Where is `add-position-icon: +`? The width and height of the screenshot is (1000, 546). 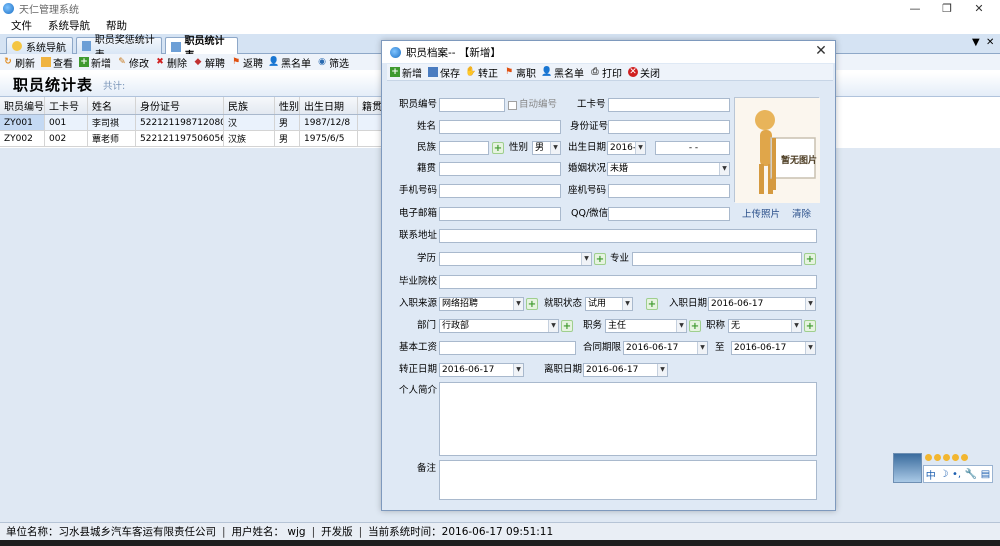
add-position-icon: + is located at coordinates (695, 326).